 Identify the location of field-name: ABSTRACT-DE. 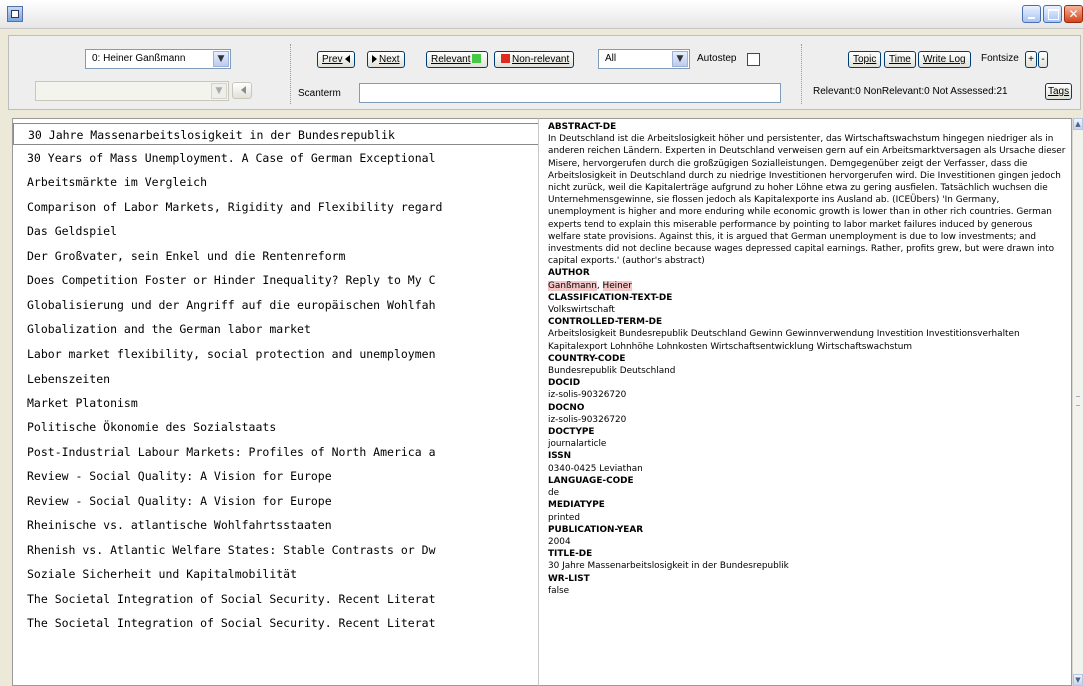
(582, 127).